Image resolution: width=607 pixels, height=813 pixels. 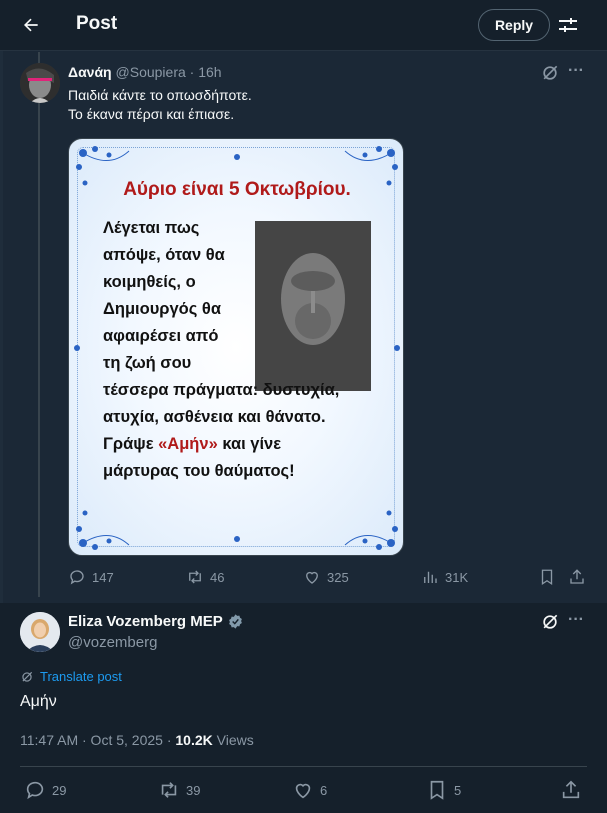 What do you see at coordinates (217, 577) in the screenshot?
I see `repost-count: 46` at bounding box center [217, 577].